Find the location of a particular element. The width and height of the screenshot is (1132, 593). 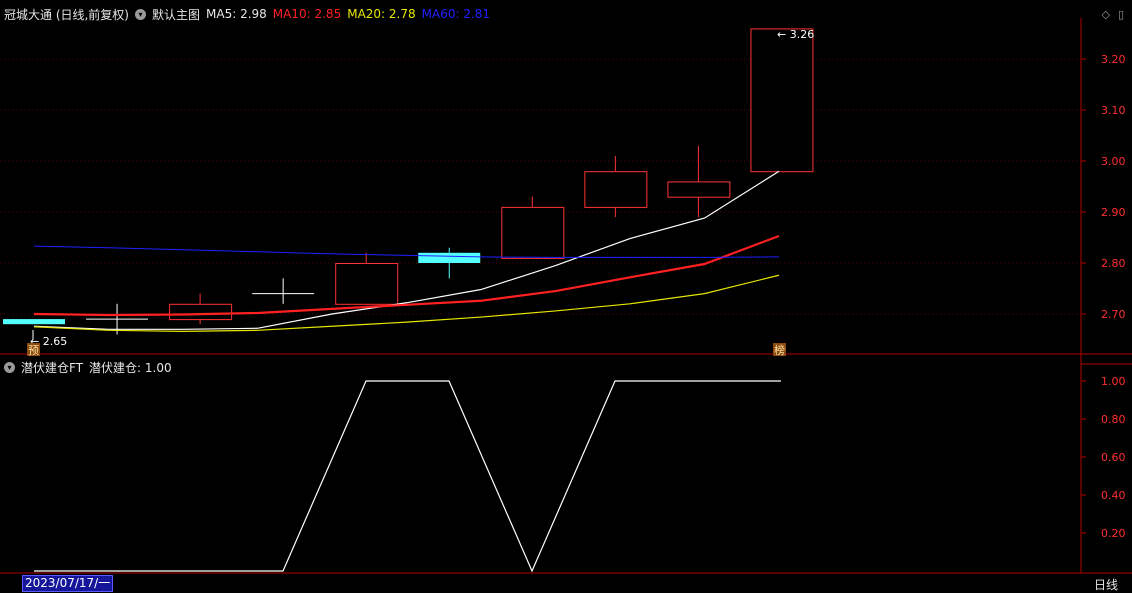

indicator-y-tick-label: 0.40 is located at coordinates (1113, 495).